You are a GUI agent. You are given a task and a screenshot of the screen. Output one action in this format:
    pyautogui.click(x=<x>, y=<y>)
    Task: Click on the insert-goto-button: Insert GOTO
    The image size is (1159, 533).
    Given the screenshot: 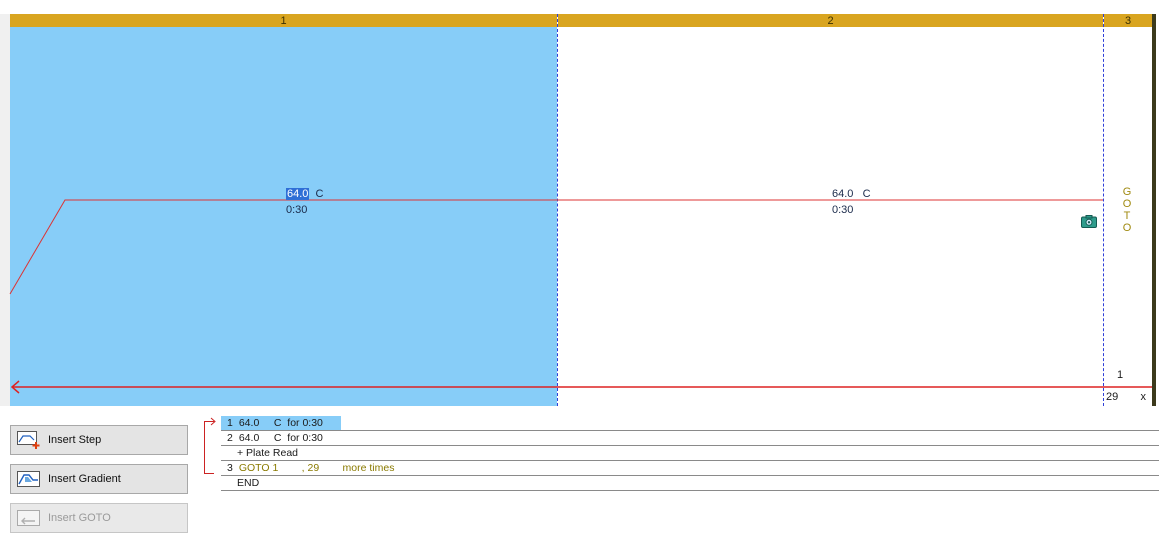 What is the action you would take?
    pyautogui.click(x=99, y=518)
    